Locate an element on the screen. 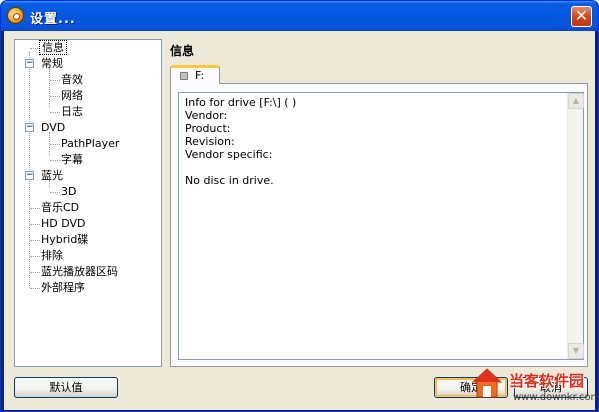 The width and height of the screenshot is (599, 412). tree-item-hybrid-disc: Hybrid碟 is located at coordinates (64, 240).